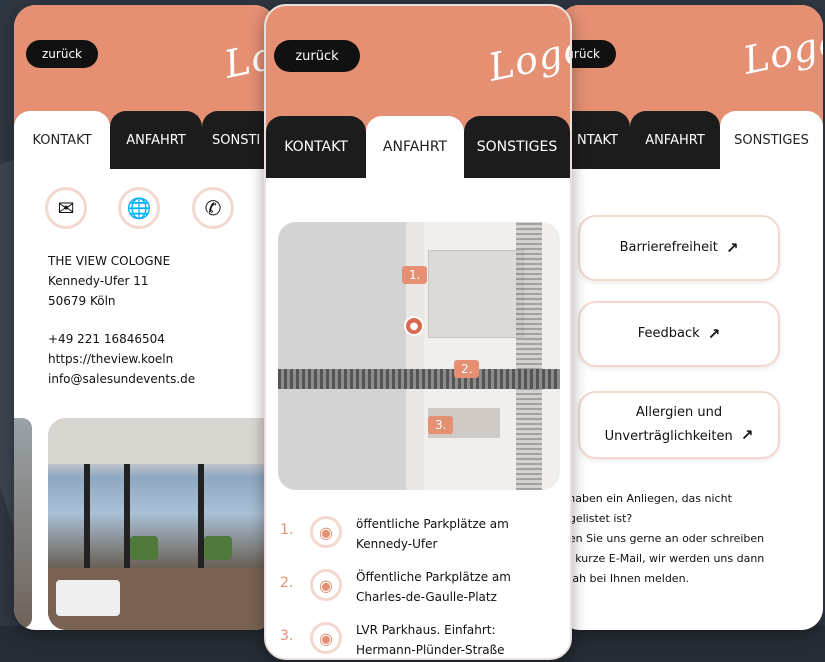 This screenshot has width=825, height=662. Describe the element at coordinates (287, 636) in the screenshot. I see `item-number: 3.` at that location.